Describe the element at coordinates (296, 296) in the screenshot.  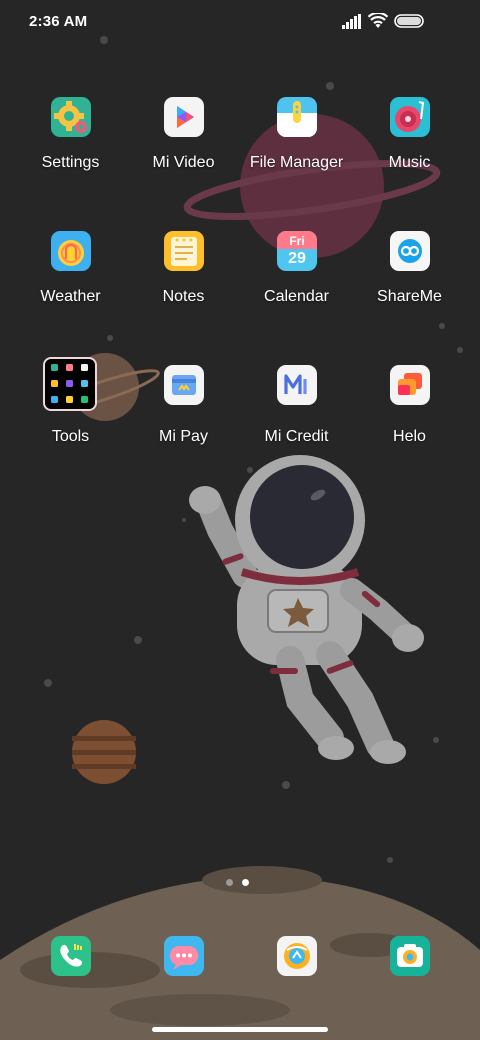
I see `app-label: Calendar` at that location.